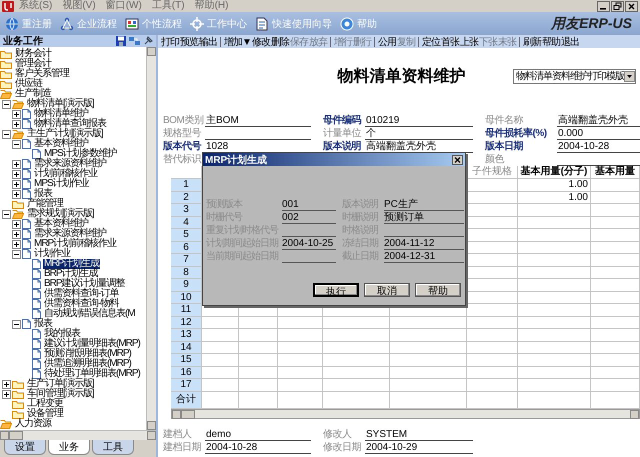 The width and height of the screenshot is (640, 457). What do you see at coordinates (431, 41) in the screenshot?
I see `toolbar-button: 定位` at bounding box center [431, 41].